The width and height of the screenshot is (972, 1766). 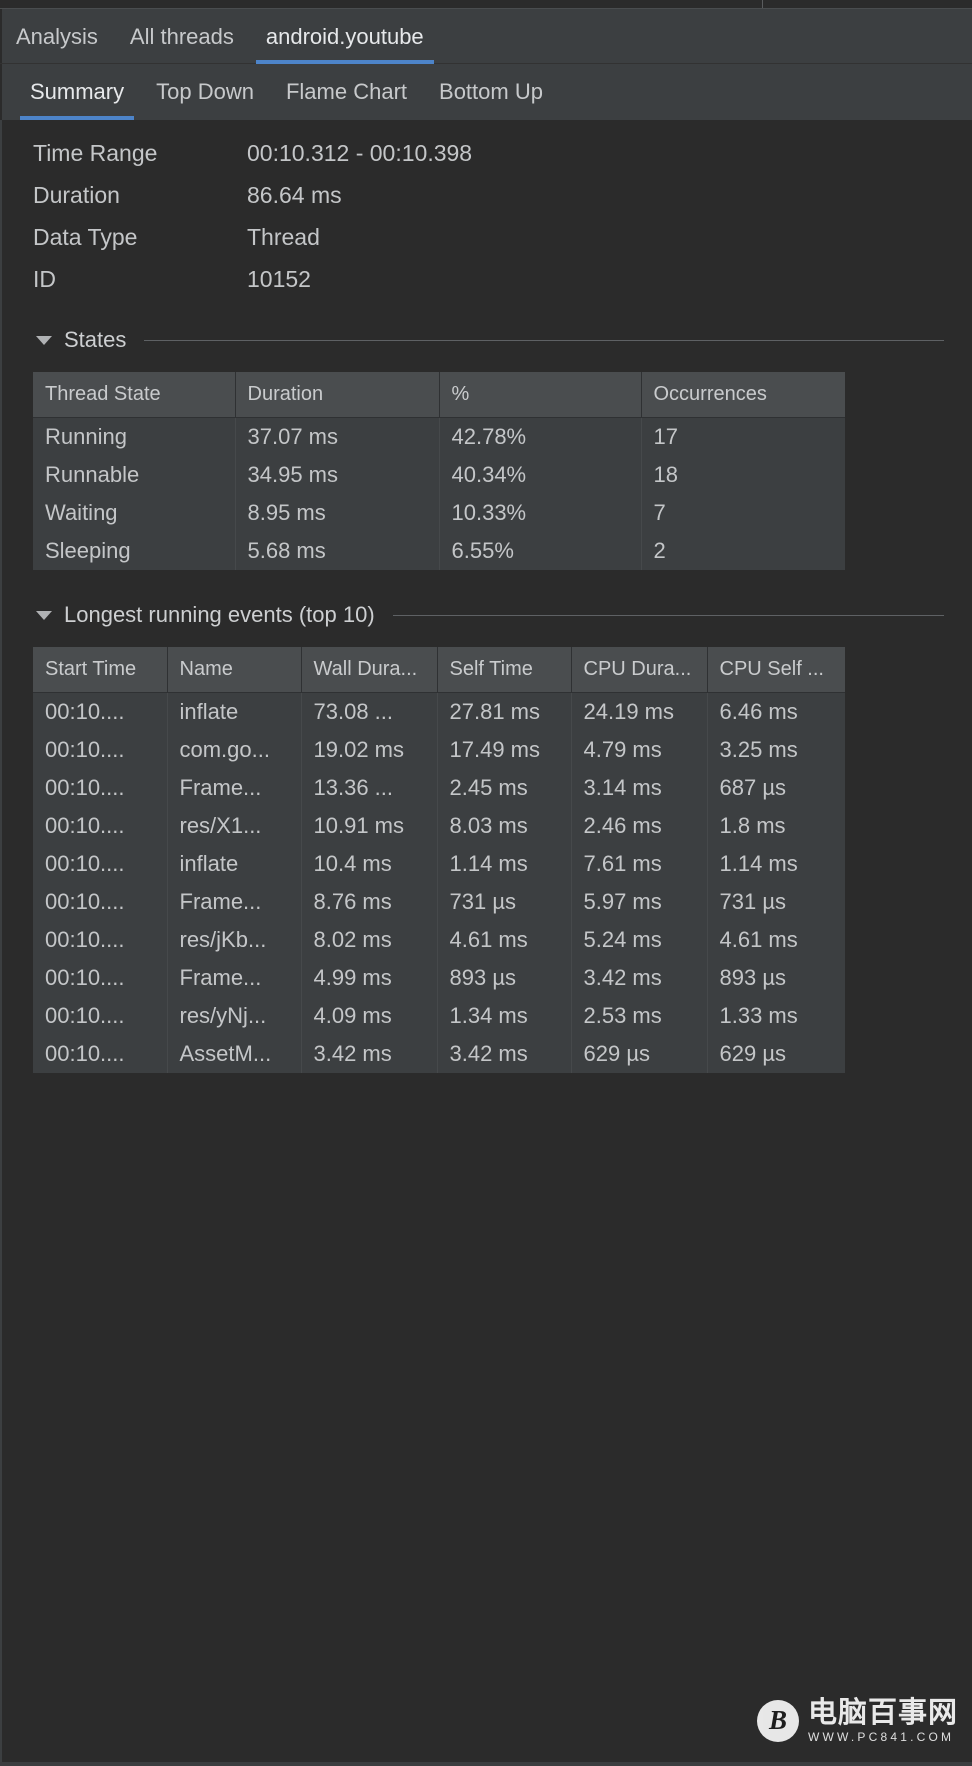 I want to click on primary-tab-all-threads: All threads, so click(x=182, y=36).